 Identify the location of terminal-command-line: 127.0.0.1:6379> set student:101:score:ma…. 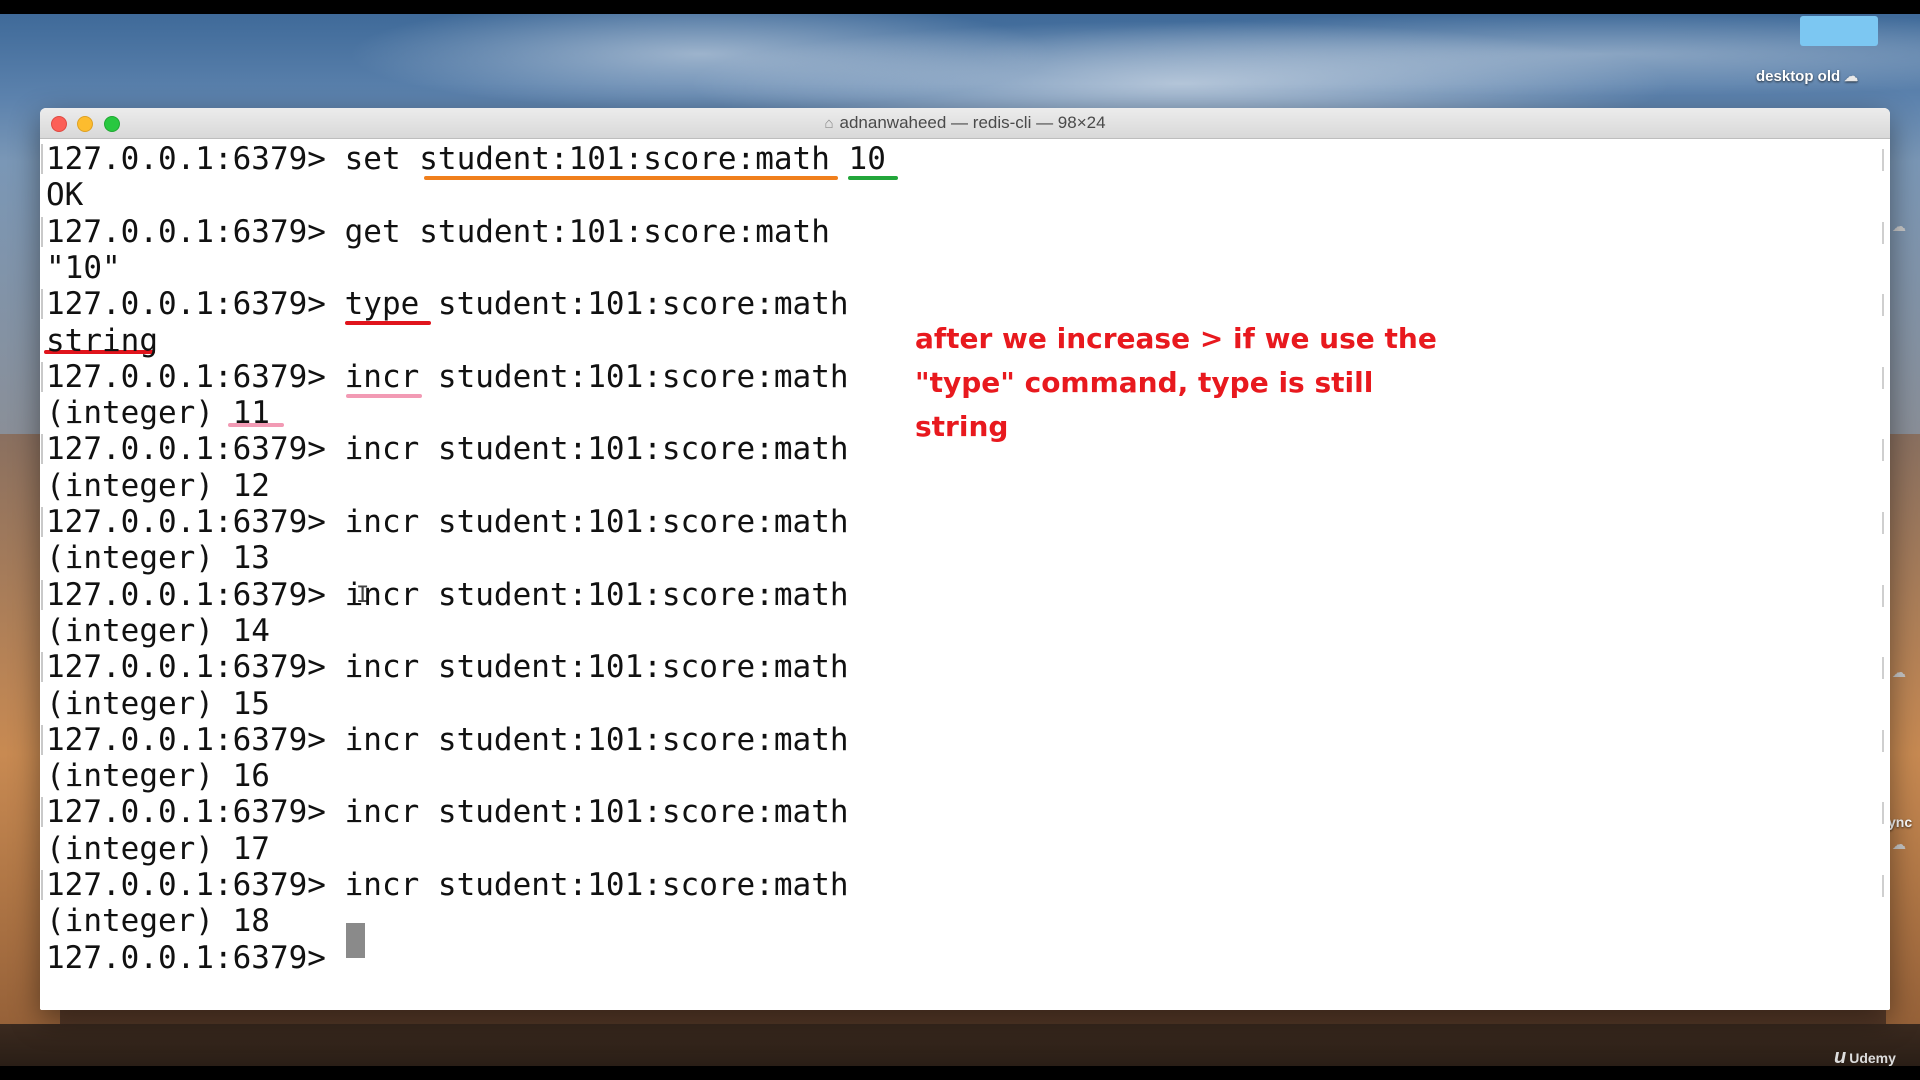
(466, 159).